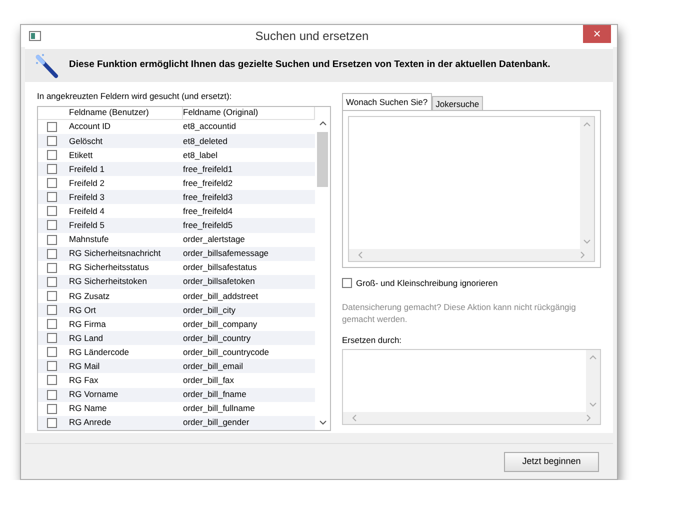 The image size is (678, 524). What do you see at coordinates (201, 155) in the screenshot?
I see `table-cell-text: et8_label` at bounding box center [201, 155].